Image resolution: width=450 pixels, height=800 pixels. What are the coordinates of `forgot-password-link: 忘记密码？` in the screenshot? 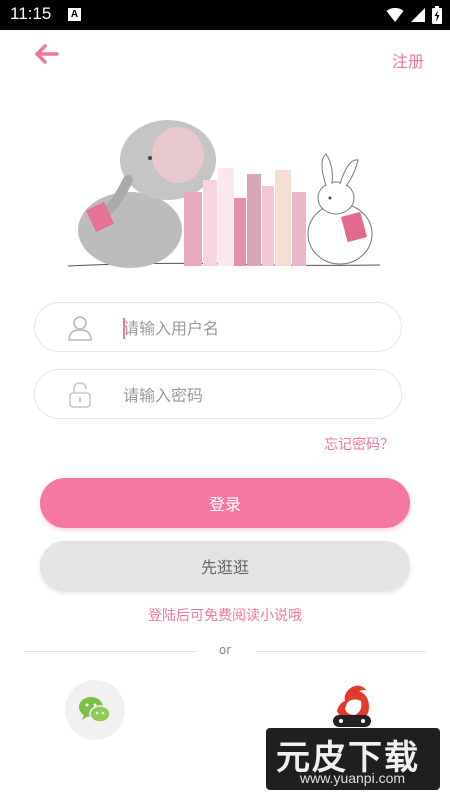 It's located at (359, 444).